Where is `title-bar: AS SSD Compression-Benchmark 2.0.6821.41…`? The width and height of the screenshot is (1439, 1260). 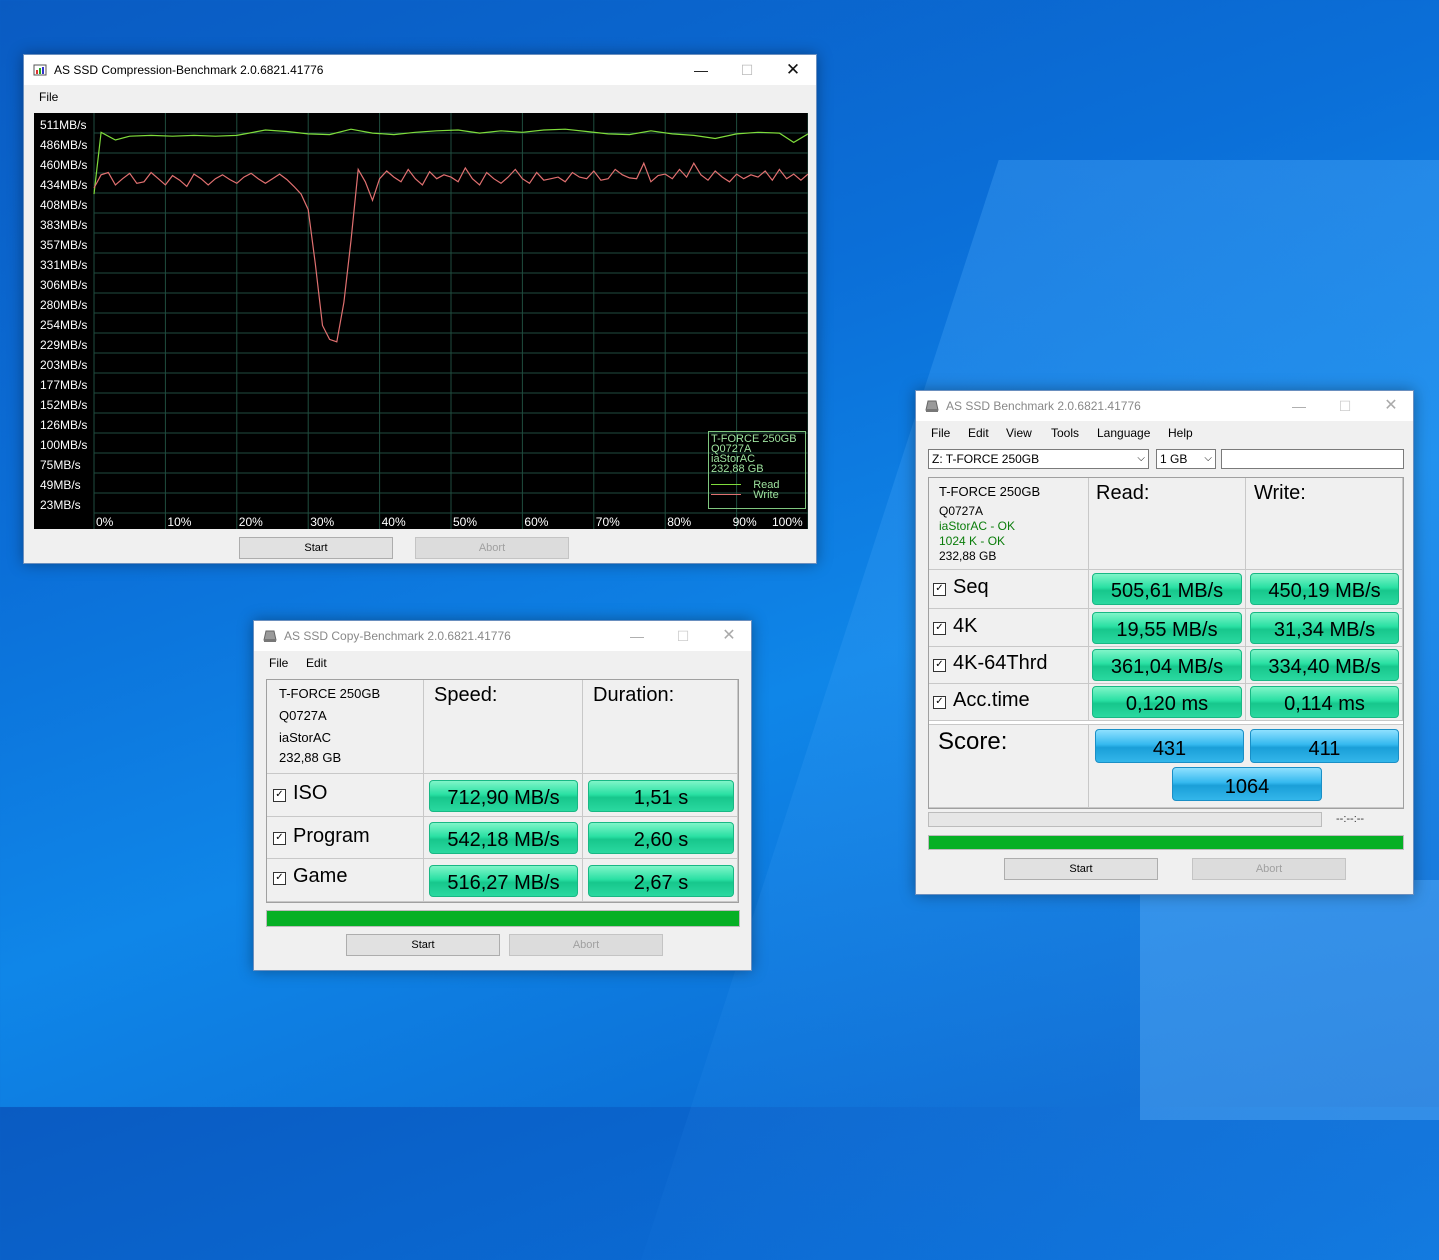 title-bar: AS SSD Compression-Benchmark 2.0.6821.41… is located at coordinates (420, 70).